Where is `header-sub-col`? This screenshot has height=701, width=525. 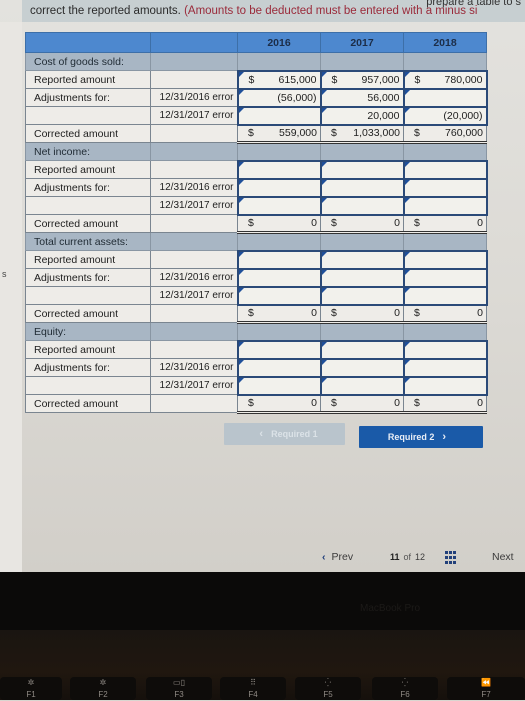
header-sub-col is located at coordinates (194, 42).